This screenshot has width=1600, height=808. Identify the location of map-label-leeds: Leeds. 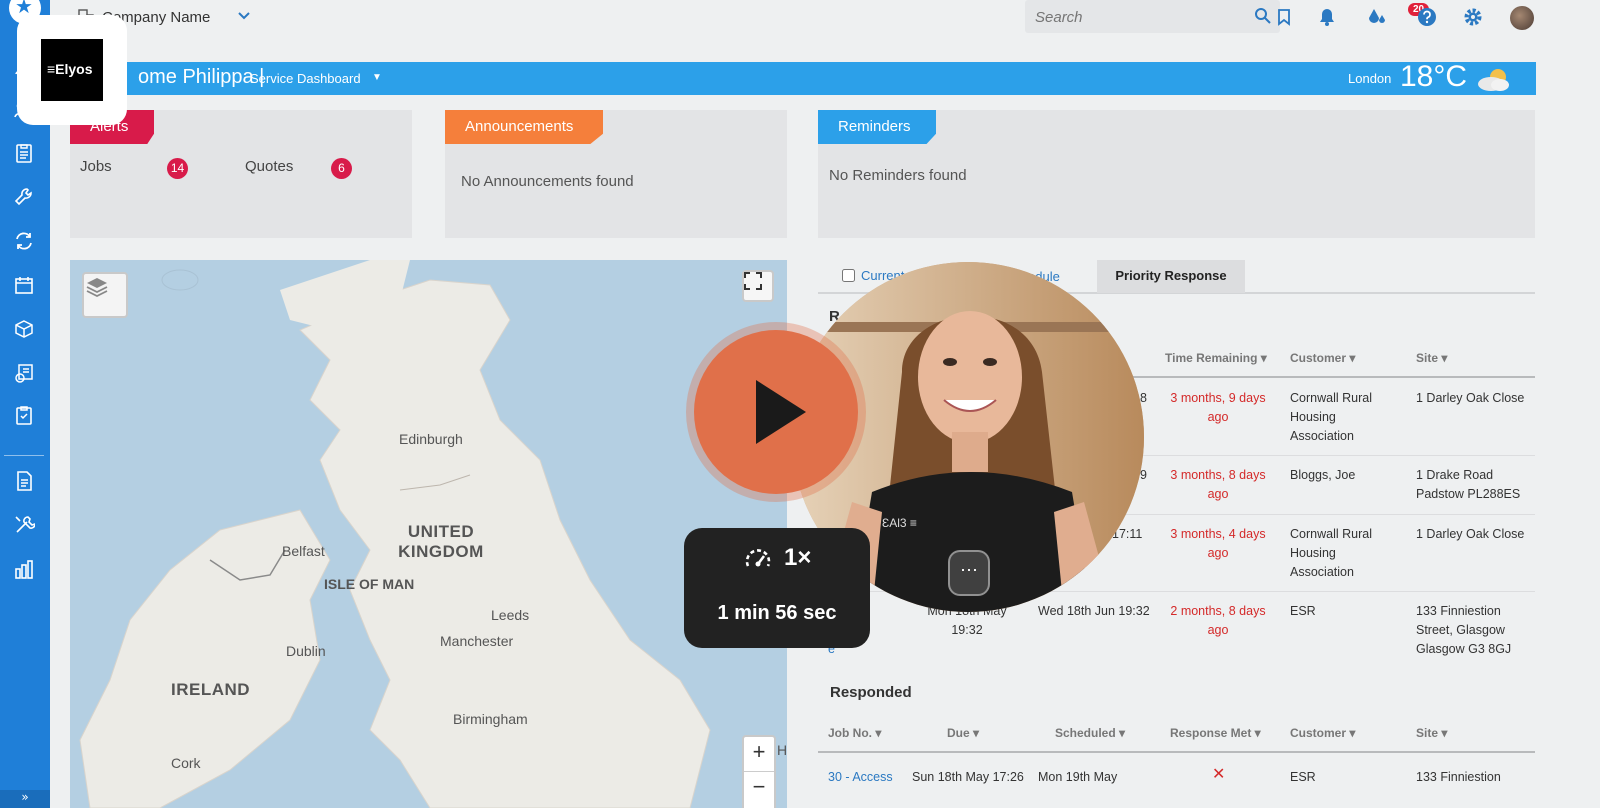
(510, 615).